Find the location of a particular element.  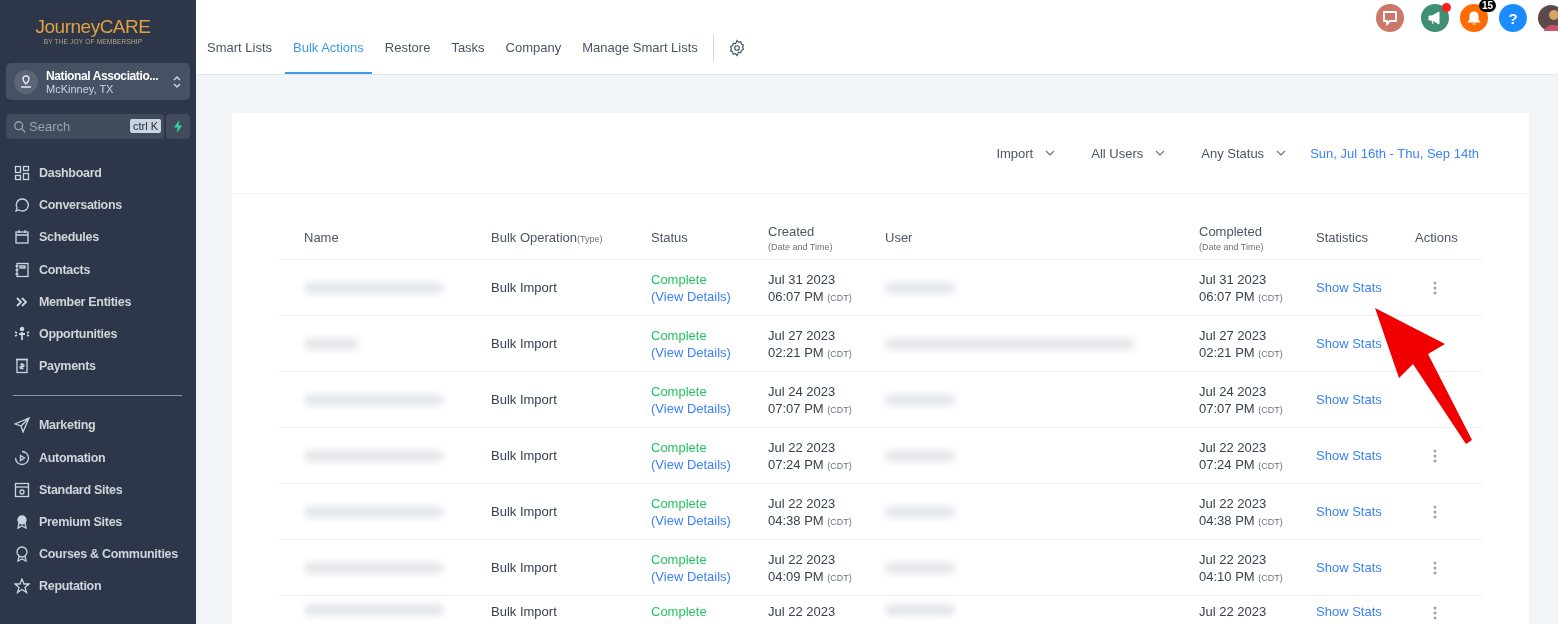

megaphone-icon is located at coordinates (1435, 18).